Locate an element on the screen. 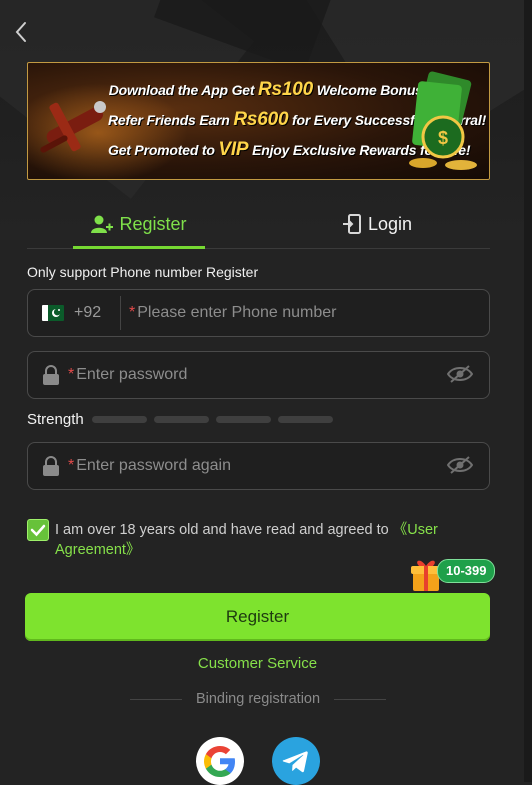 Image resolution: width=532 pixels, height=785 pixels. tab-login: Login is located at coordinates (377, 224).